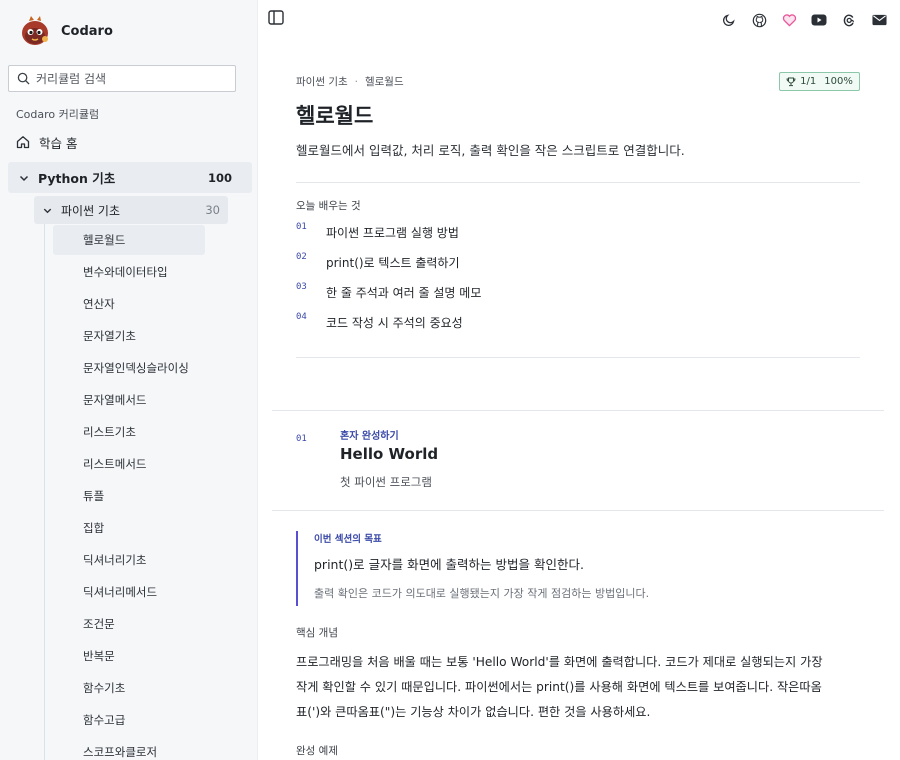 This screenshot has width=900, height=760. What do you see at coordinates (143, 624) in the screenshot?
I see `sidebar-lesson-item: 조건문` at bounding box center [143, 624].